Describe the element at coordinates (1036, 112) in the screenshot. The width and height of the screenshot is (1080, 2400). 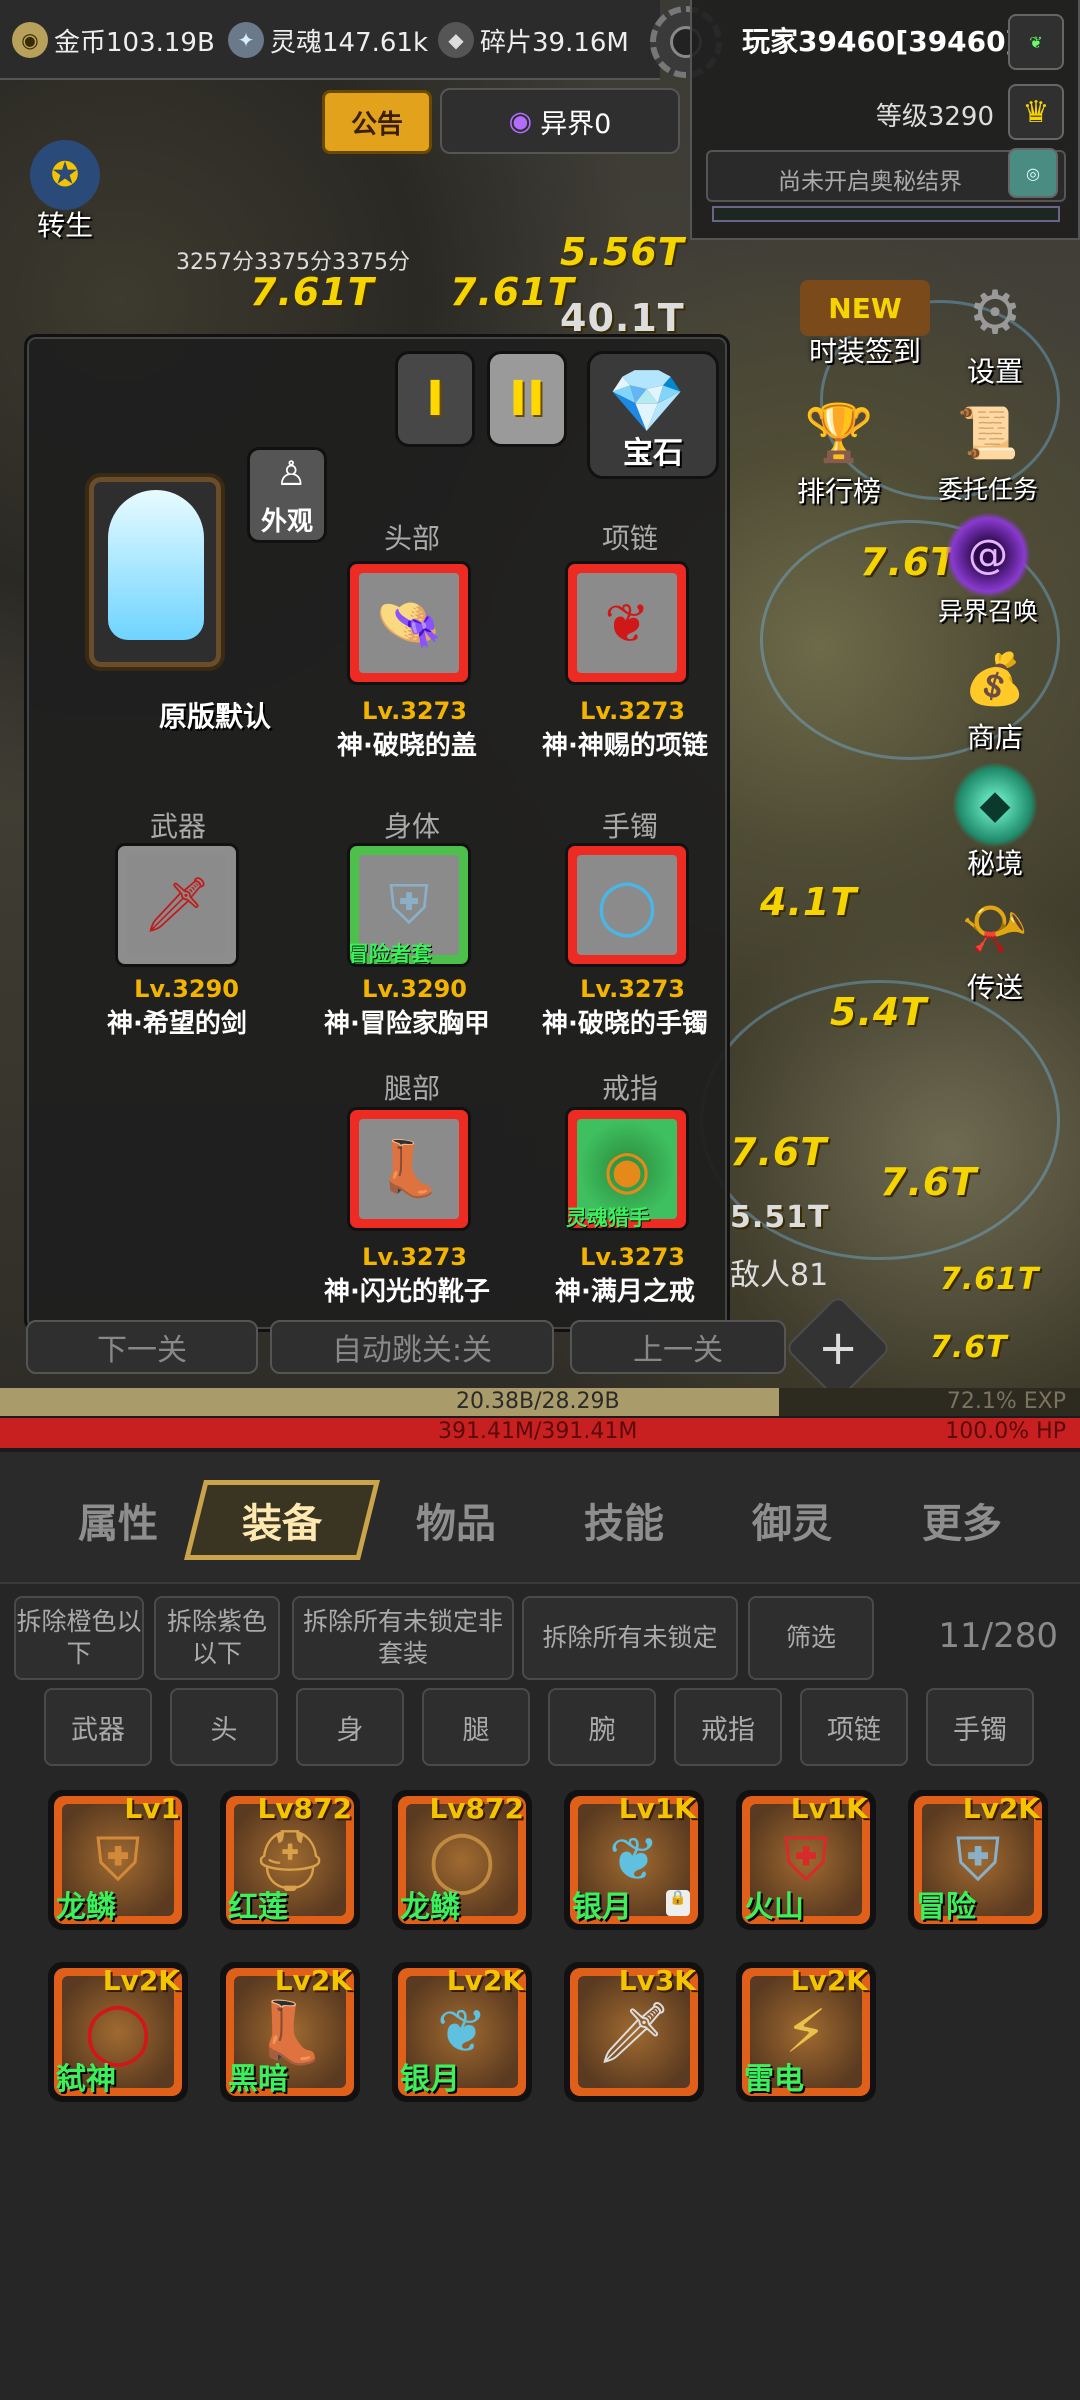
I see `crown-icon: ♛` at that location.